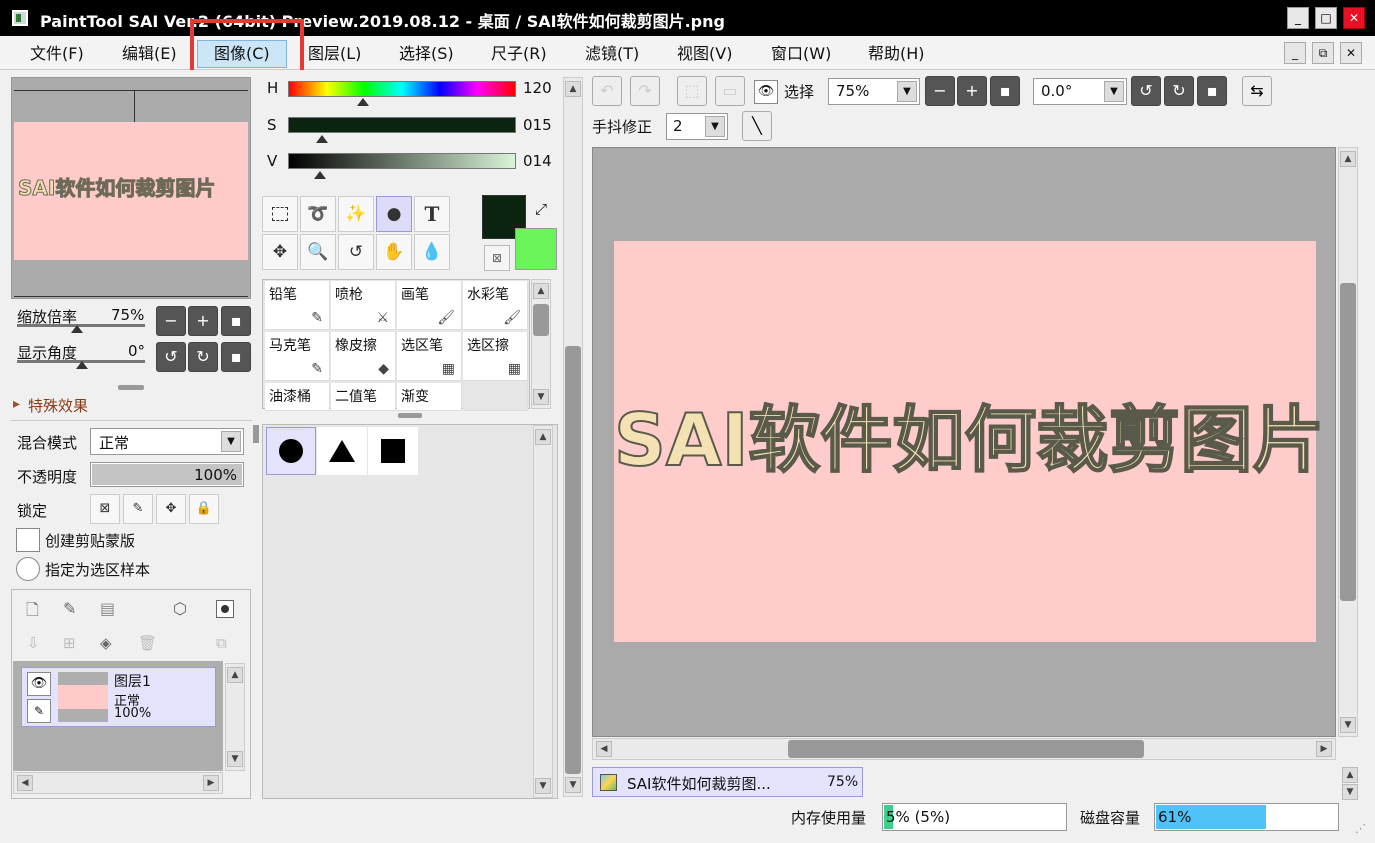 The height and width of the screenshot is (843, 1375). What do you see at coordinates (106, 643) in the screenshot?
I see `clear-layer-icon: ◈` at bounding box center [106, 643].